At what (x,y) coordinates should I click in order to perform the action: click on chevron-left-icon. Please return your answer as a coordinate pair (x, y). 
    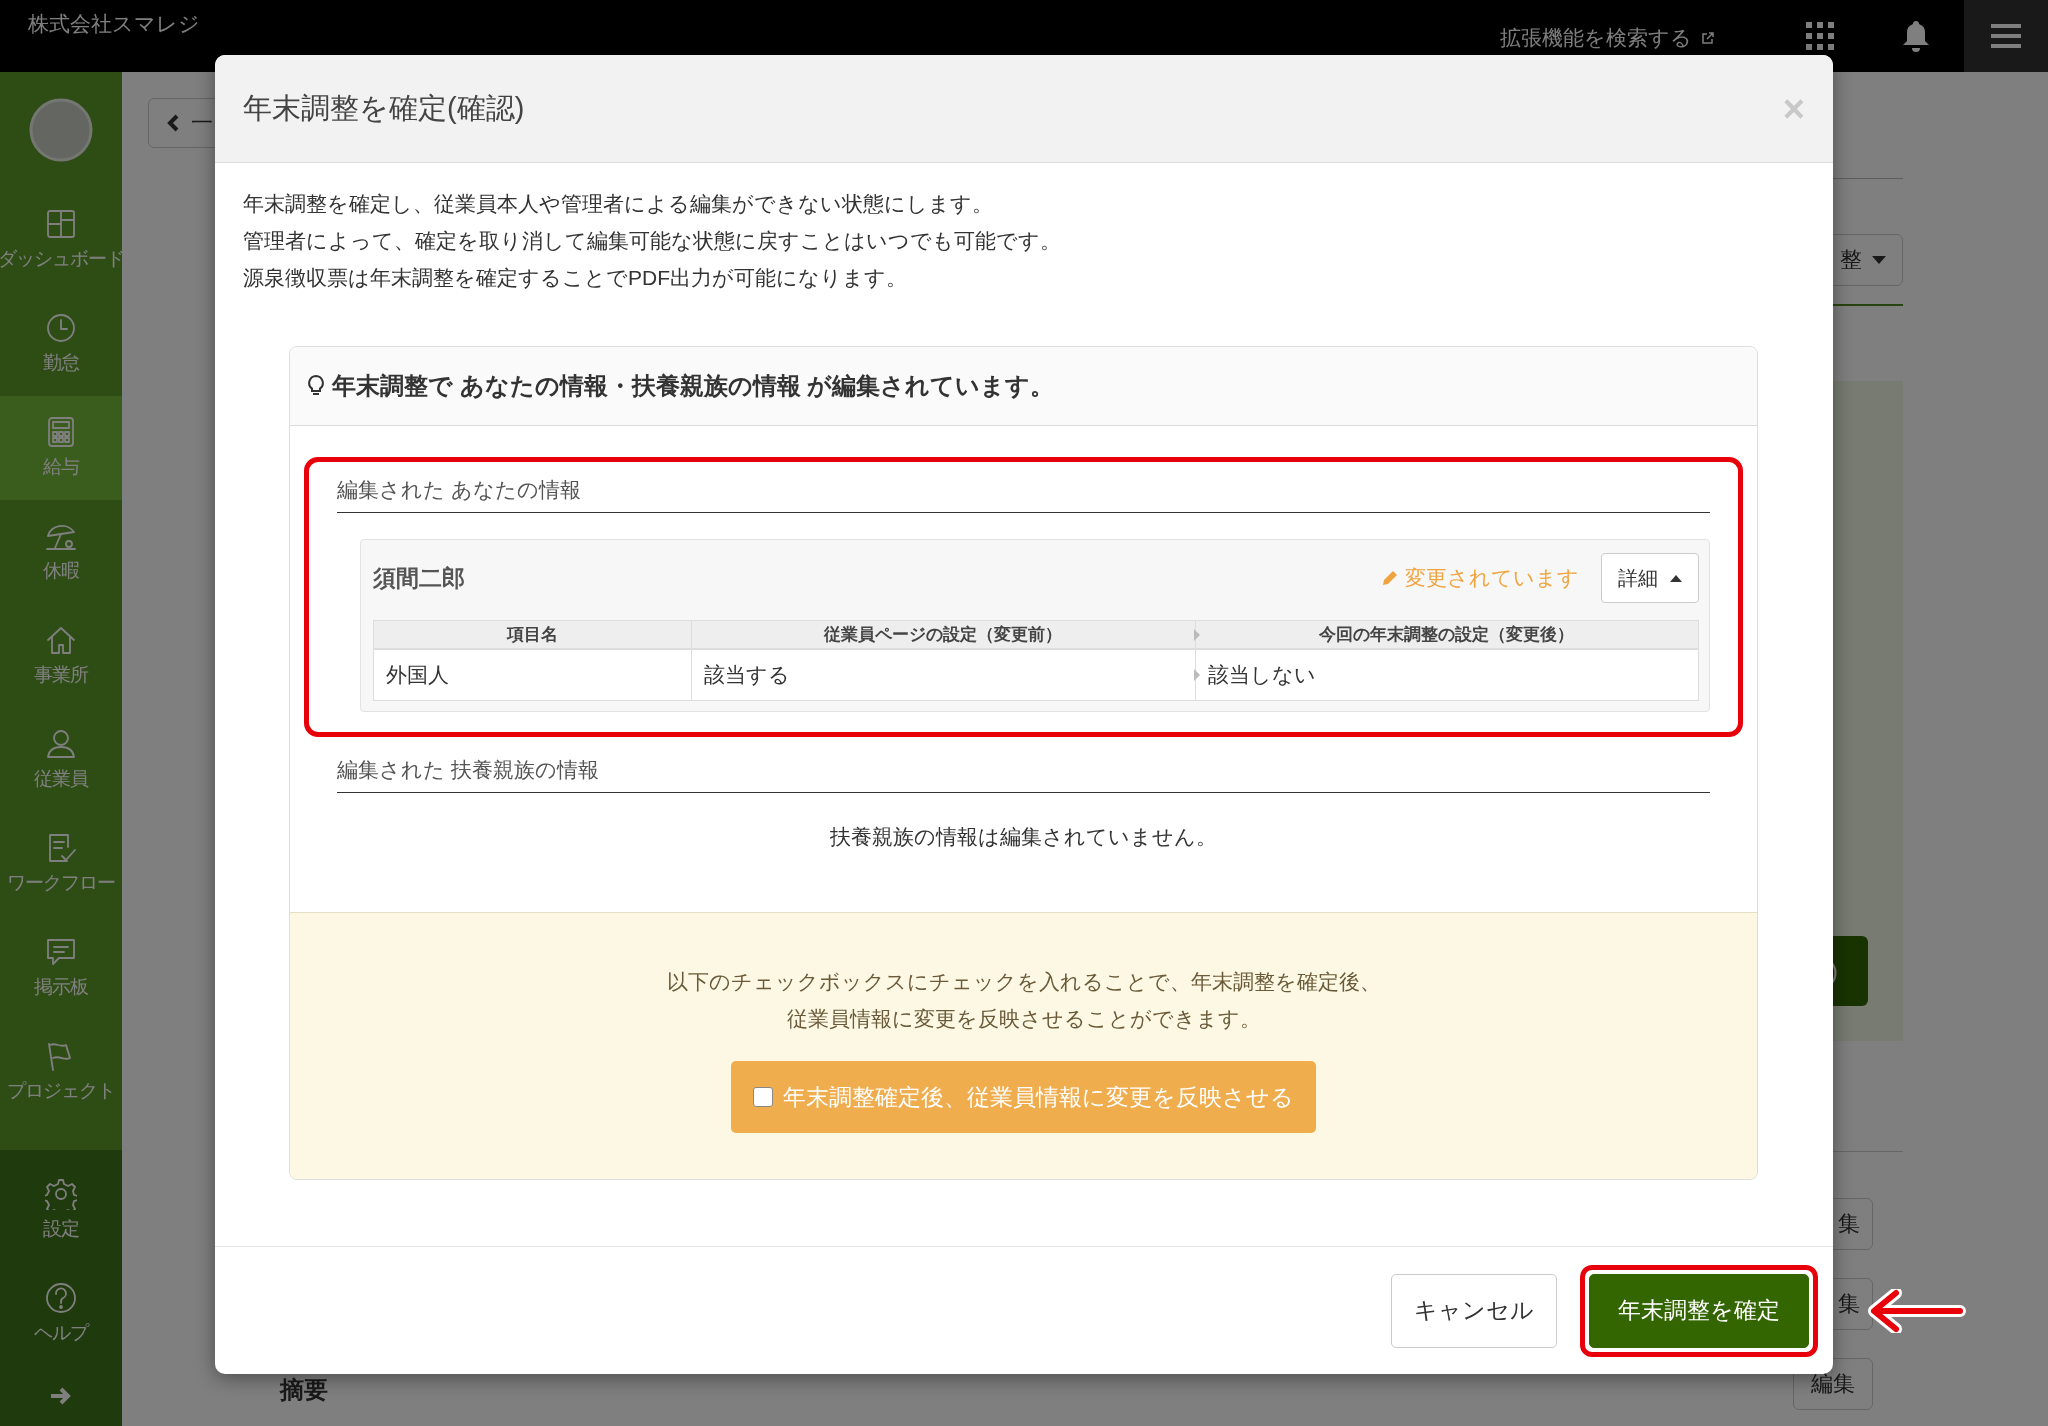
    Looking at the image, I should click on (173, 123).